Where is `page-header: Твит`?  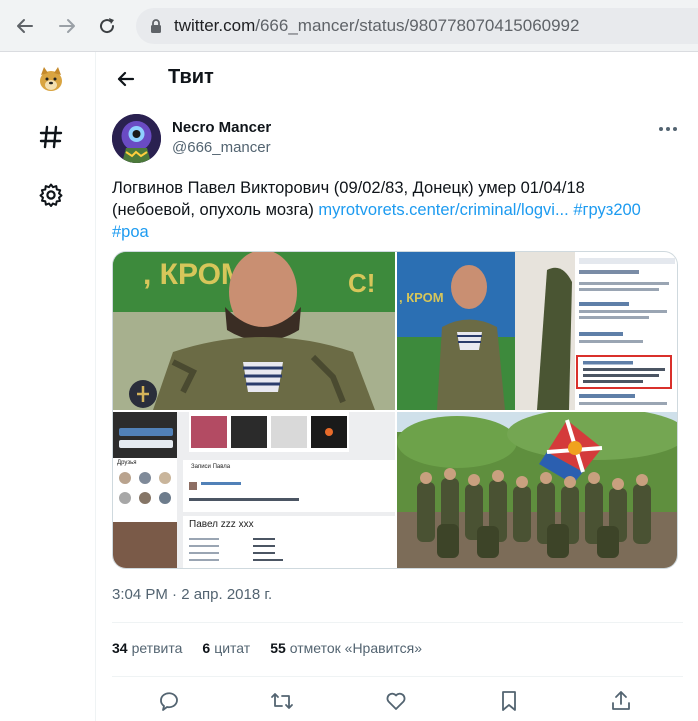 page-header: Твит is located at coordinates (397, 78).